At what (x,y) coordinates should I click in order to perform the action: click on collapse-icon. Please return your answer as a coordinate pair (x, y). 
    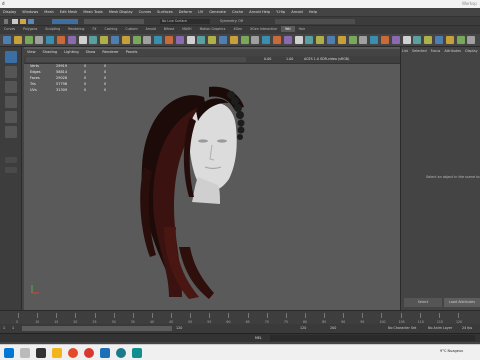
    Looking at the image, I should click on (6, 21).